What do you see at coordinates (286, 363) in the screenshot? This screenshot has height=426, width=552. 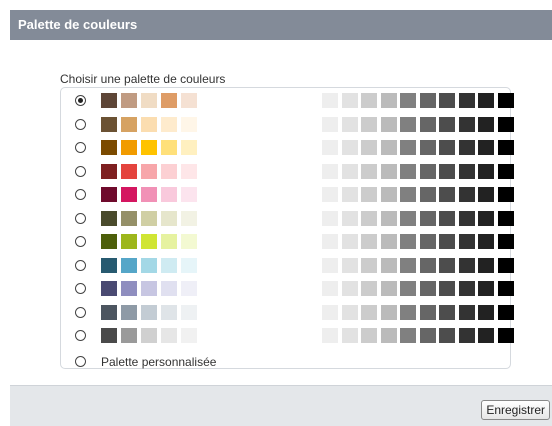 I see `palette-row-custom: Palette personnalisée` at bounding box center [286, 363].